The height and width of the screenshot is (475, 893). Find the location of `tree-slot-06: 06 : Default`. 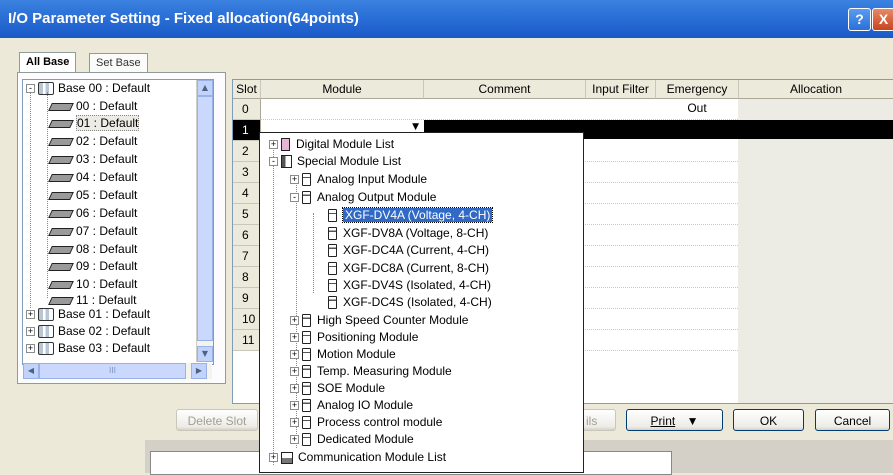

tree-slot-06: 06 : Default is located at coordinates (92, 213).